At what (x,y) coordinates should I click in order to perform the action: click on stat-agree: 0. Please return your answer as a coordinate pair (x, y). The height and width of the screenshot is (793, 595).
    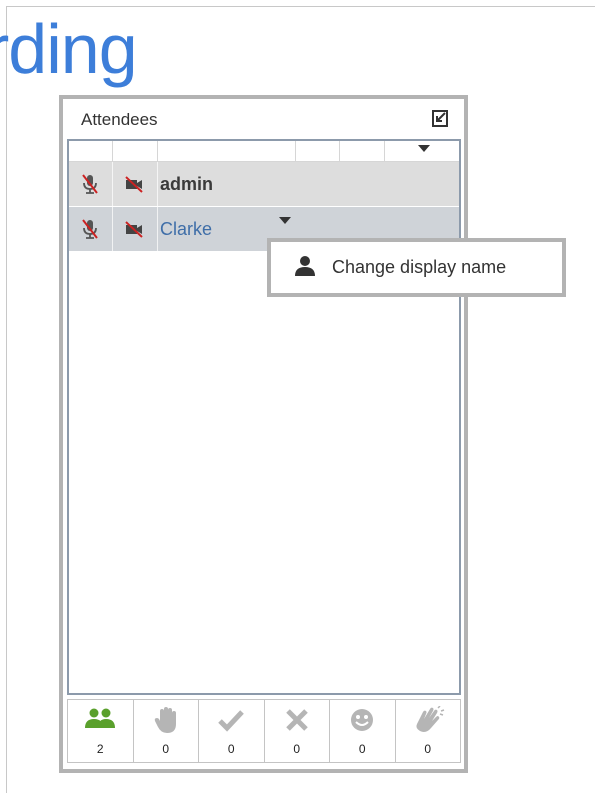
    Looking at the image, I should click on (232, 731).